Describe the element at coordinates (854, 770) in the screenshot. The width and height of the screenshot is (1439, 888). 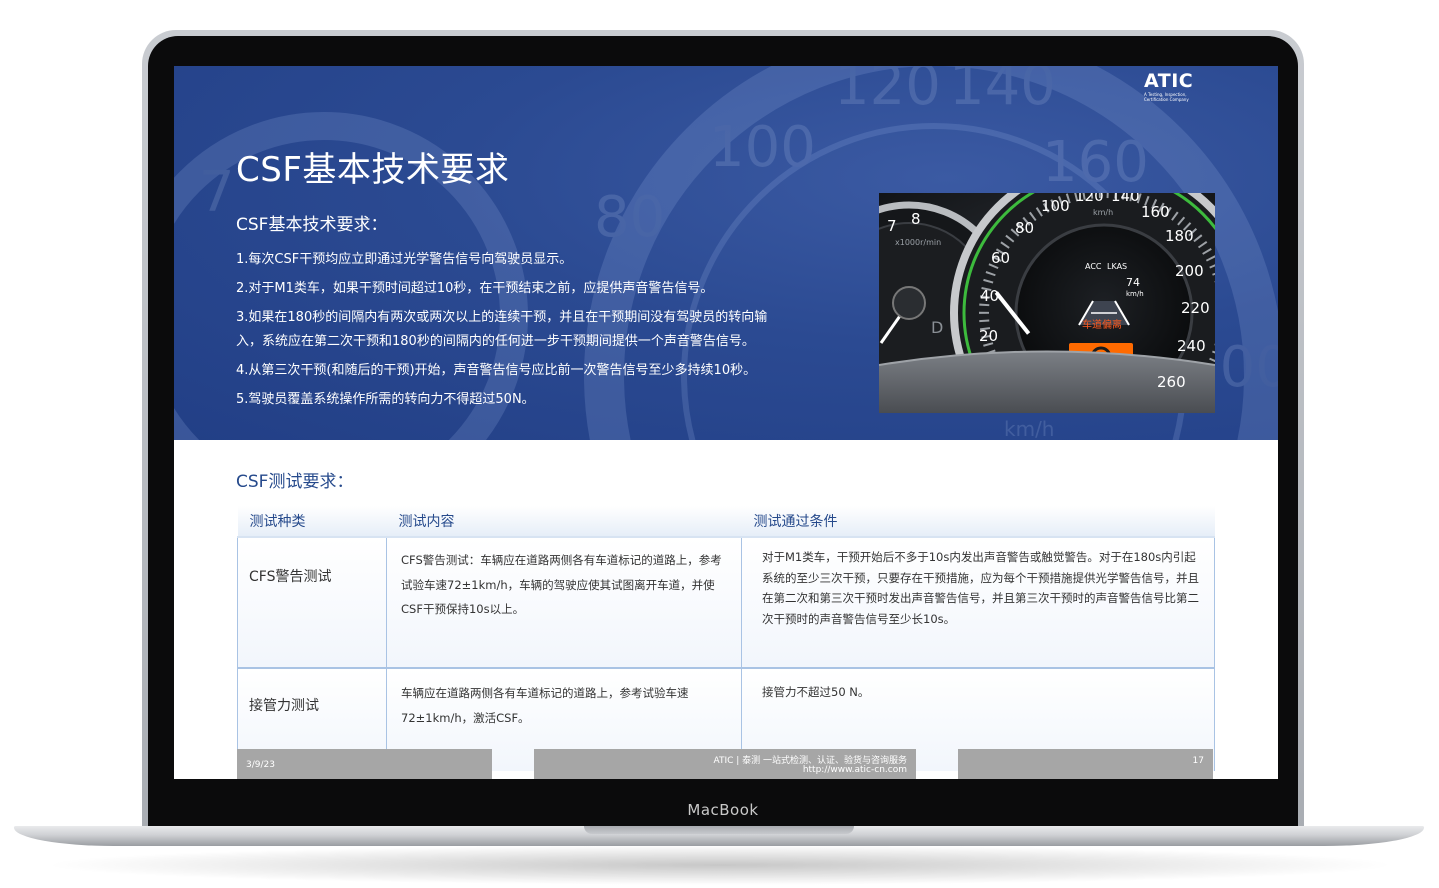
I see `footer-url: http://www.atic-cn.com` at that location.